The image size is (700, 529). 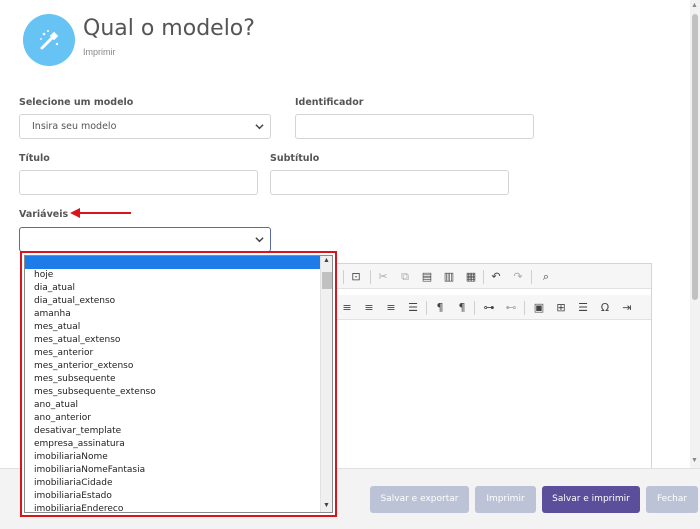 I want to click on align-center-icon: ≡, so click(x=369, y=308).